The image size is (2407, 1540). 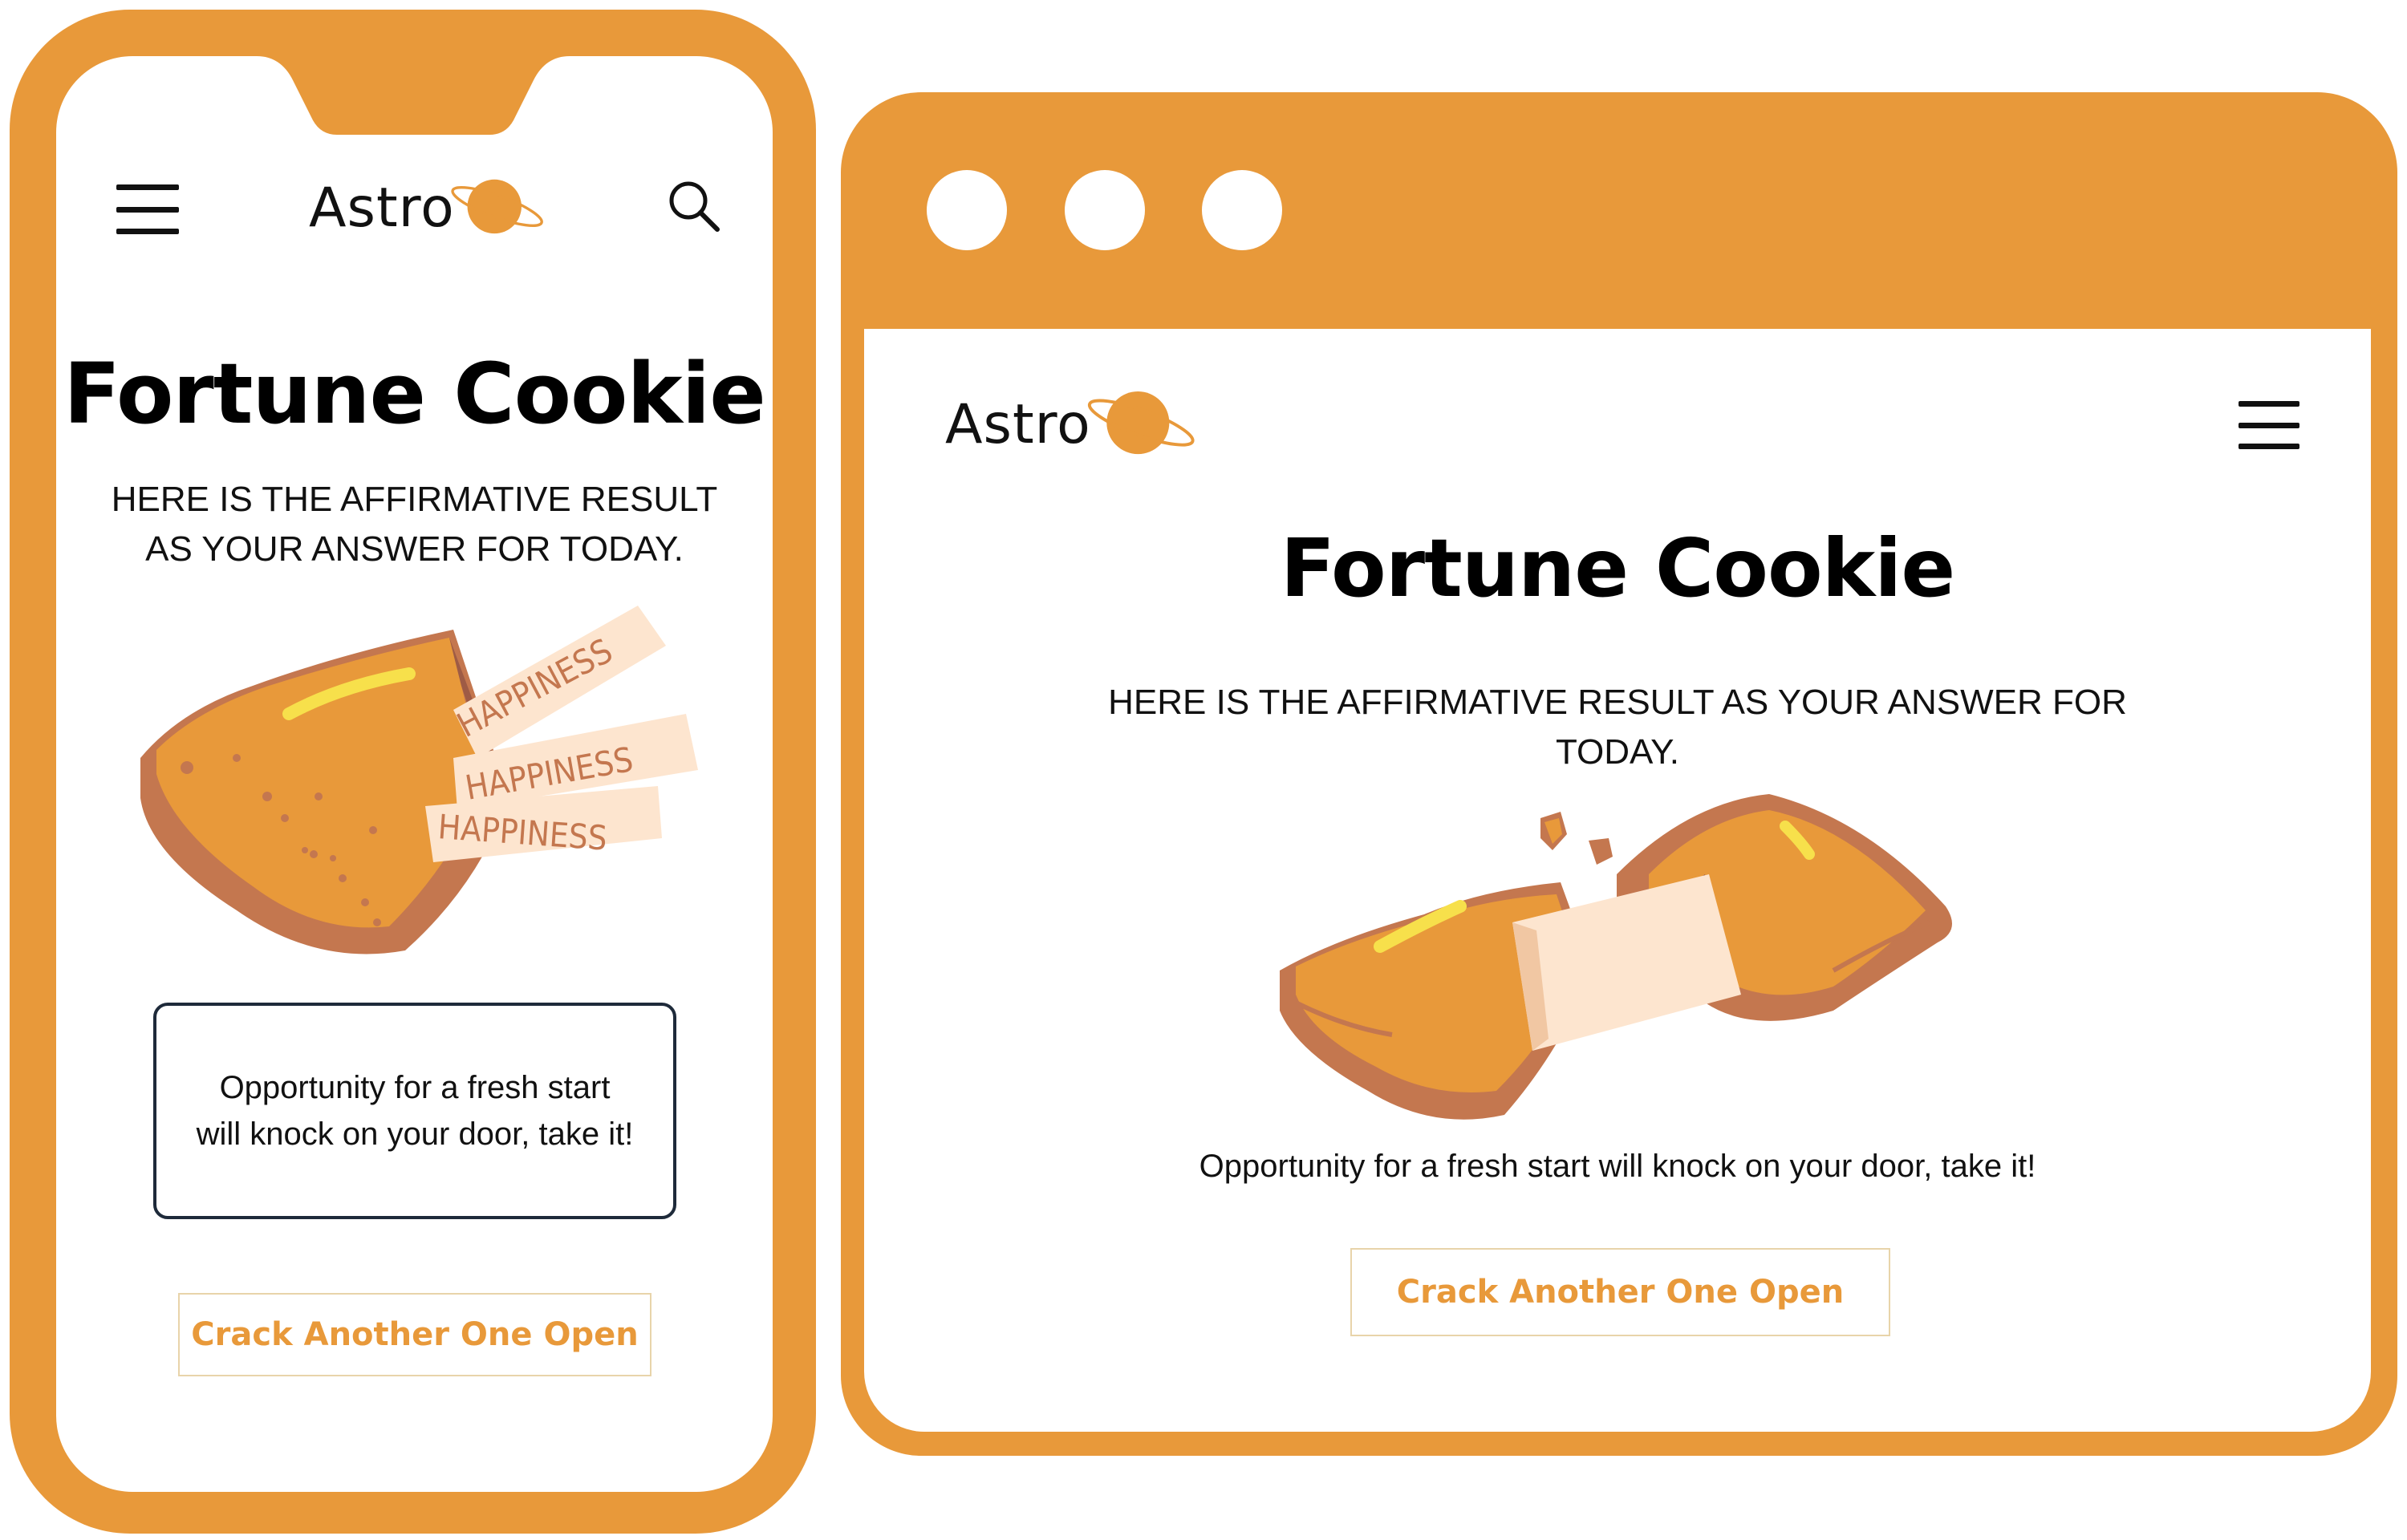 What do you see at coordinates (1616, 957) in the screenshot?
I see `broken-cookie-illustration` at bounding box center [1616, 957].